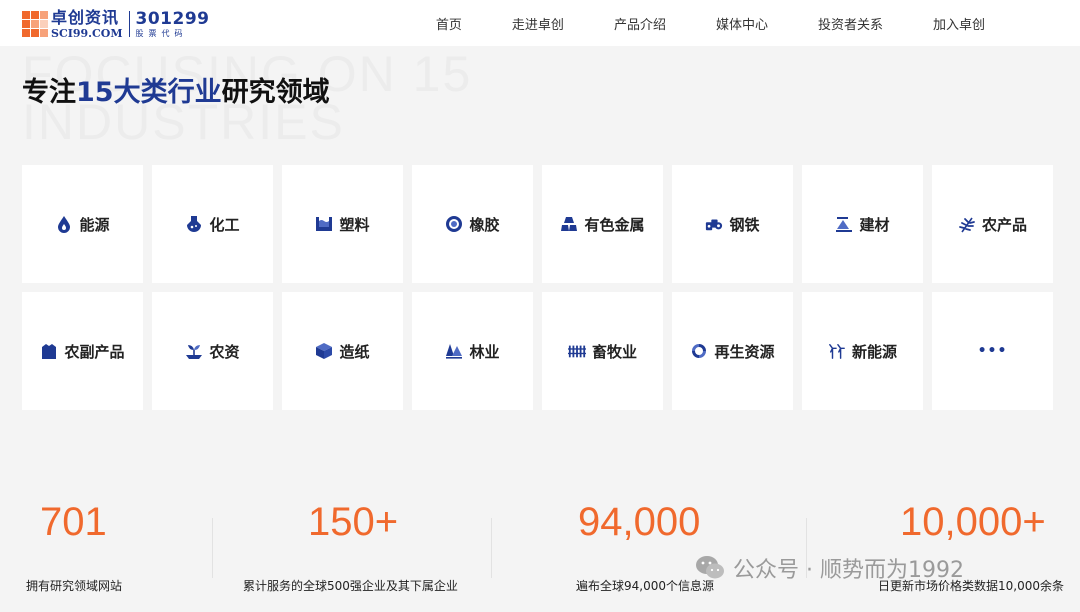 The height and width of the screenshot is (612, 1080). Describe the element at coordinates (49, 92) in the screenshot. I see `title-prefix: 专注` at that location.